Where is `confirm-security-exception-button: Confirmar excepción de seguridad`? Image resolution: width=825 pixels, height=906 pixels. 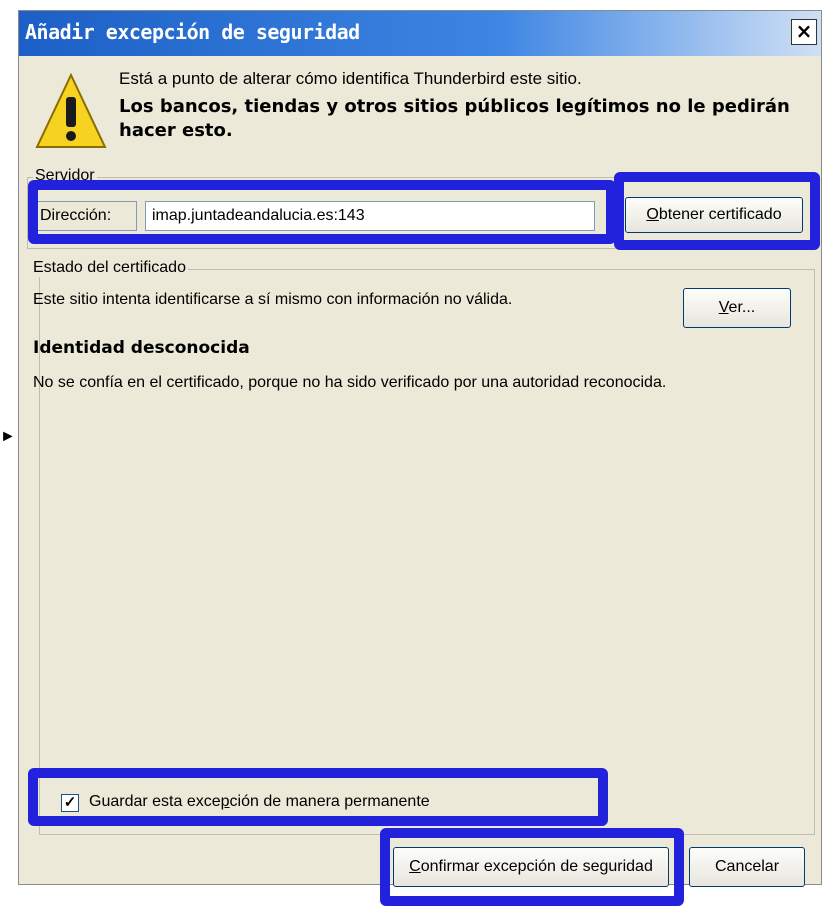 confirm-security-exception-button: Confirmar excepción de seguridad is located at coordinates (531, 867).